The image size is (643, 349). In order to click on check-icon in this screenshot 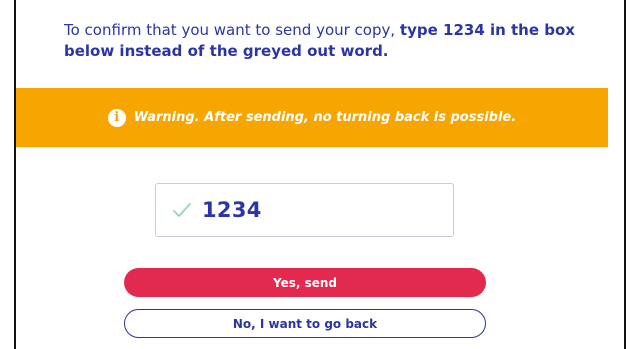, I will do `click(182, 210)`.